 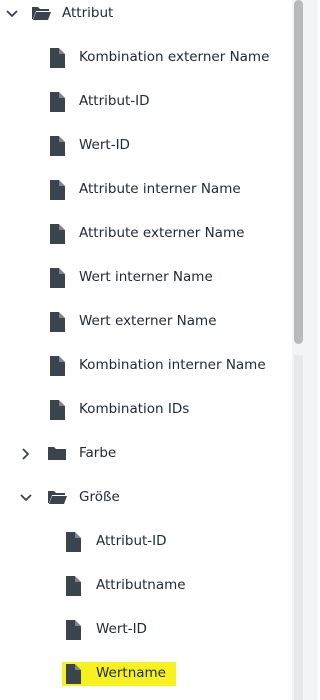 I want to click on vertical-scrollbar, so click(x=305, y=350).